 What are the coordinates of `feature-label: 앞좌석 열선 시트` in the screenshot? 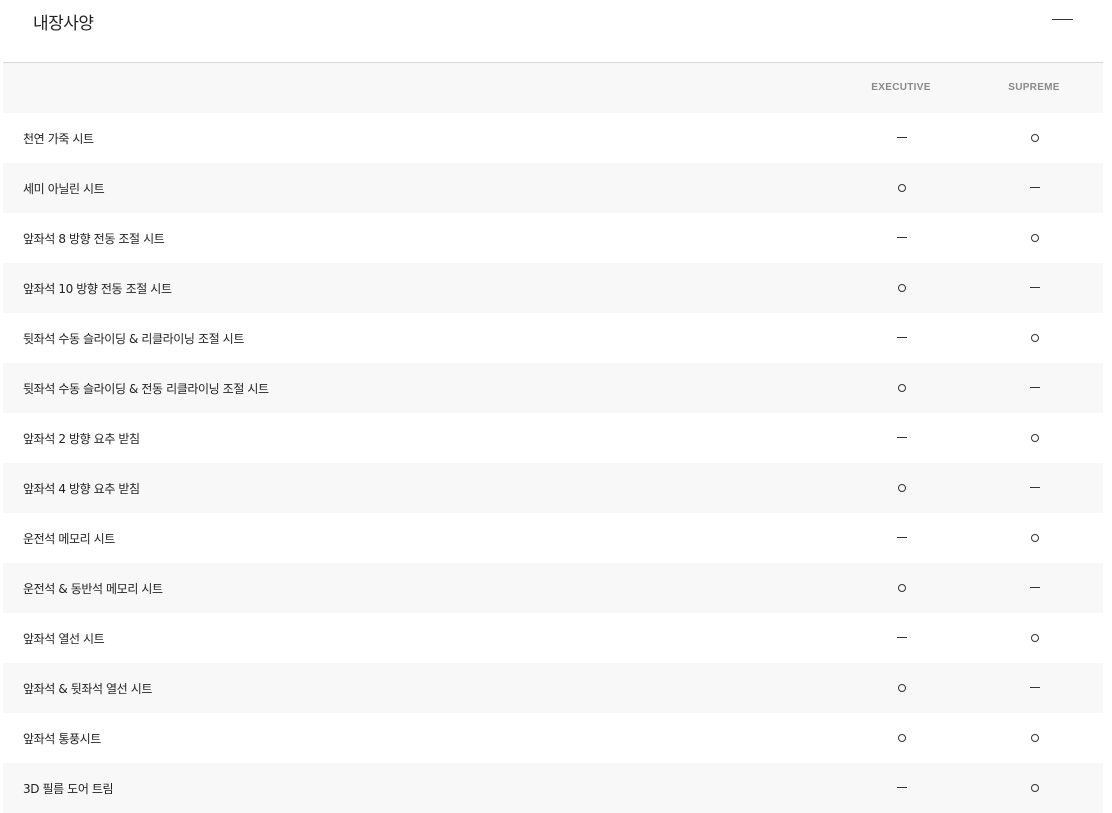 It's located at (64, 639).